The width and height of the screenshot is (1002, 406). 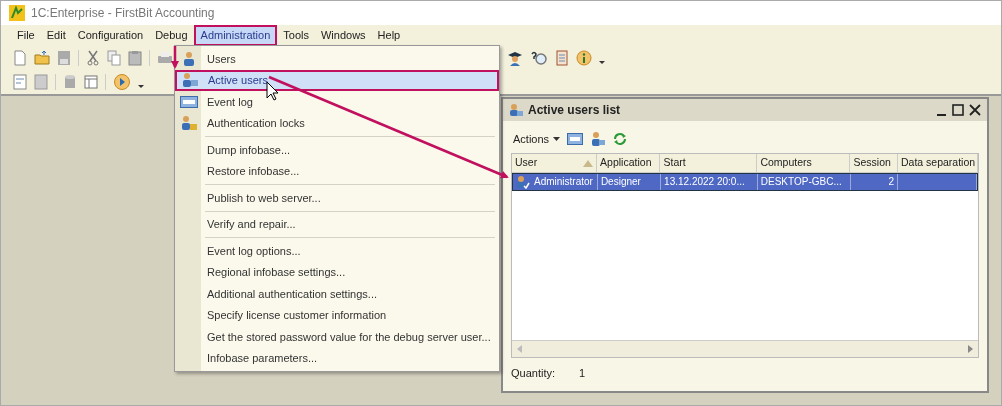 I want to click on menu-item: Specify license customer information, so click(x=337, y=315).